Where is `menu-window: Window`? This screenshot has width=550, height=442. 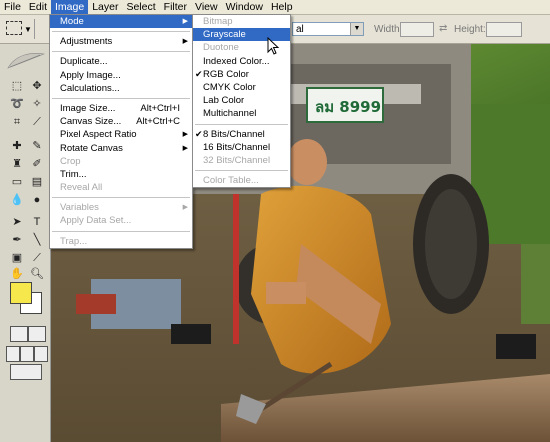 menu-window: Window is located at coordinates (244, 7).